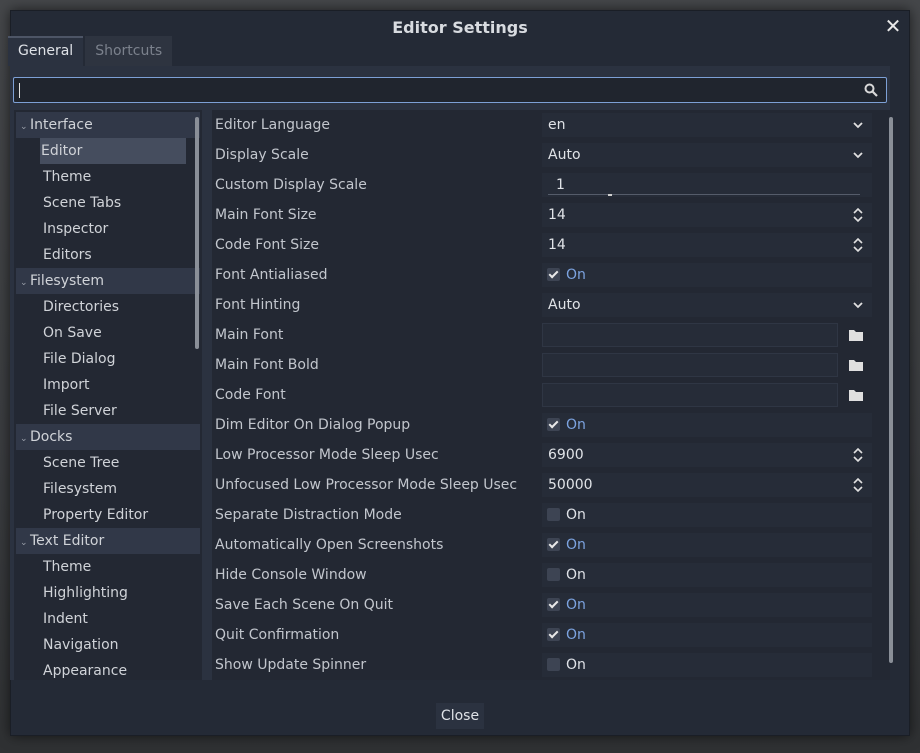 The height and width of the screenshot is (753, 920). Describe the element at coordinates (108, 333) in the screenshot. I see `tree-item: On Save` at that location.